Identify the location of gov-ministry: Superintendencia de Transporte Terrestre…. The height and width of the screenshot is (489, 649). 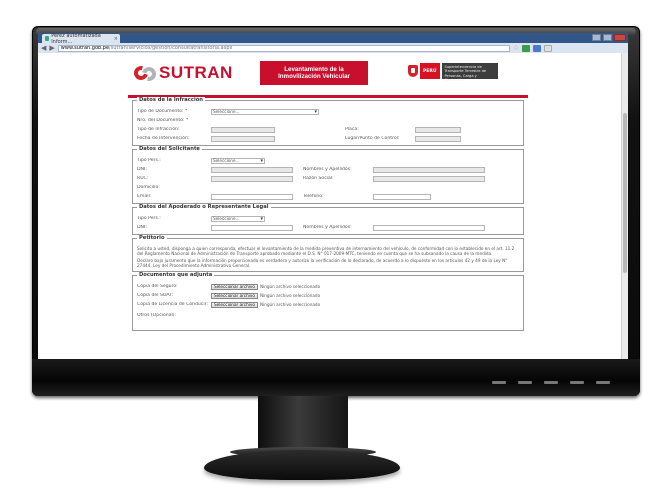
(469, 72).